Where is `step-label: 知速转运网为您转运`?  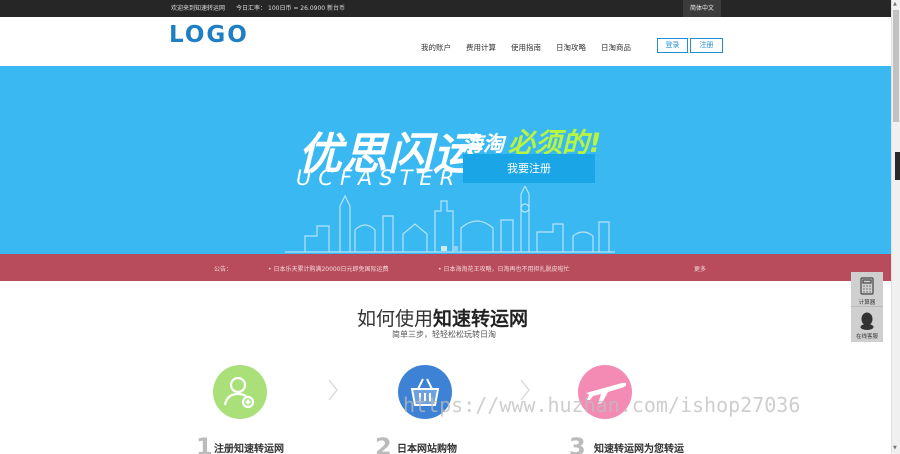
step-label: 知速转运网为您转运 is located at coordinates (639, 449).